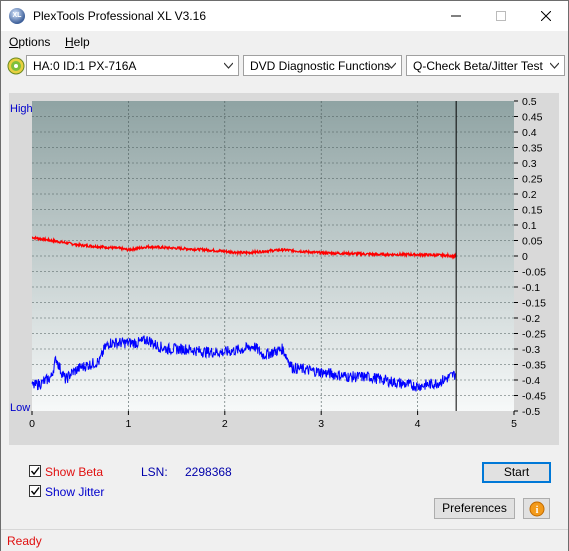 The height and width of the screenshot is (551, 569). What do you see at coordinates (32, 424) in the screenshot?
I see `x-tick-label: 0` at bounding box center [32, 424].